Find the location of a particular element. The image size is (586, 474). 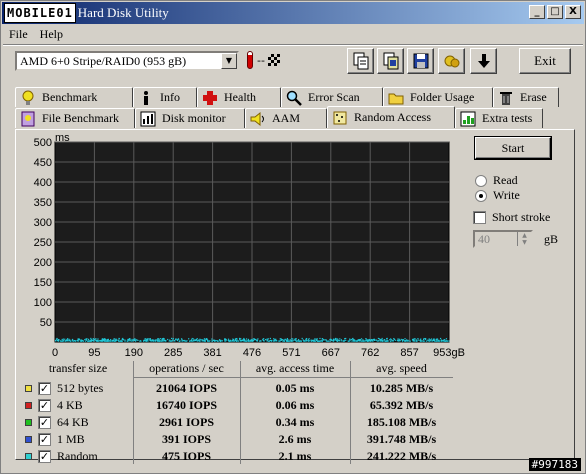

tab-error-scan: Error Scan is located at coordinates (332, 97).